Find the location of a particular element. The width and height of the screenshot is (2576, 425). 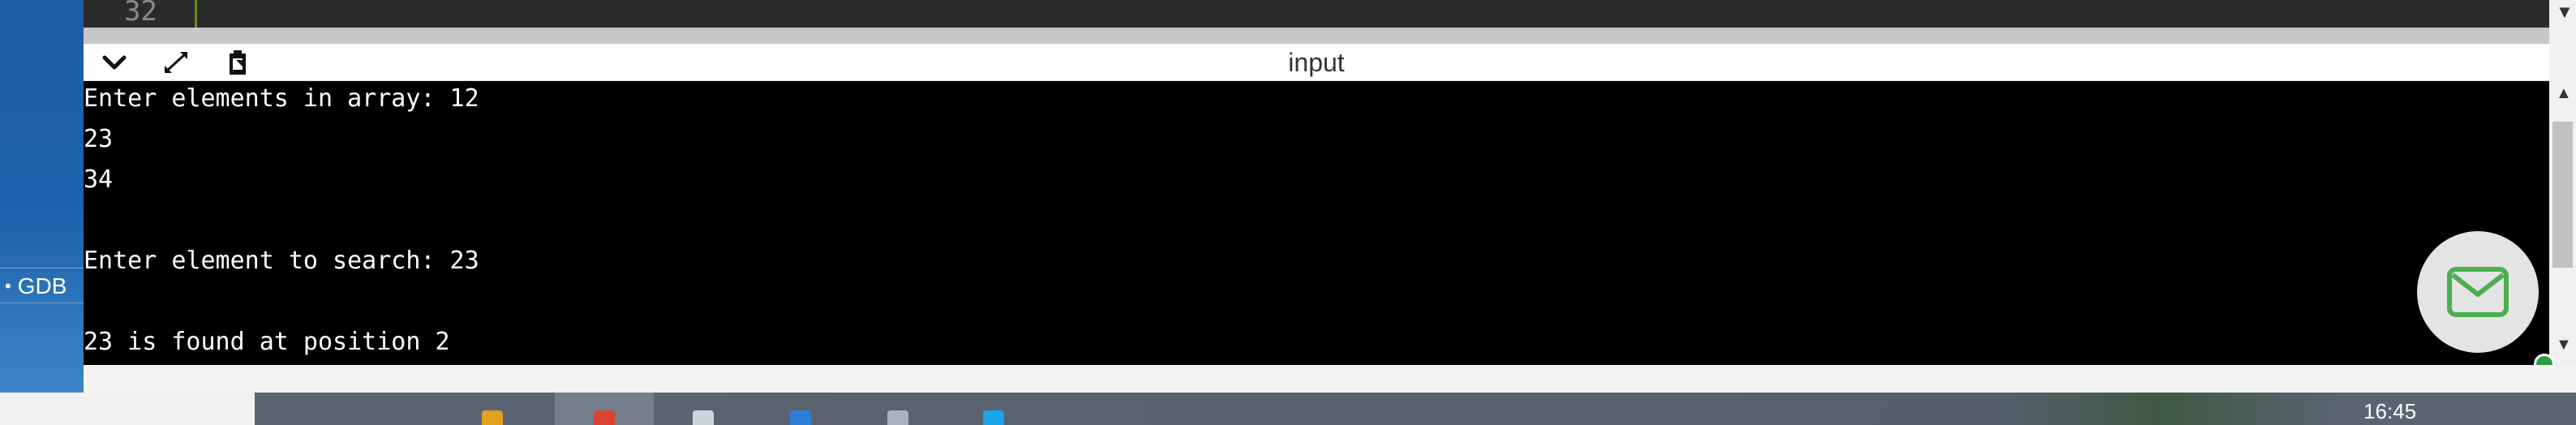

clipboard-copy-icon is located at coordinates (238, 62).